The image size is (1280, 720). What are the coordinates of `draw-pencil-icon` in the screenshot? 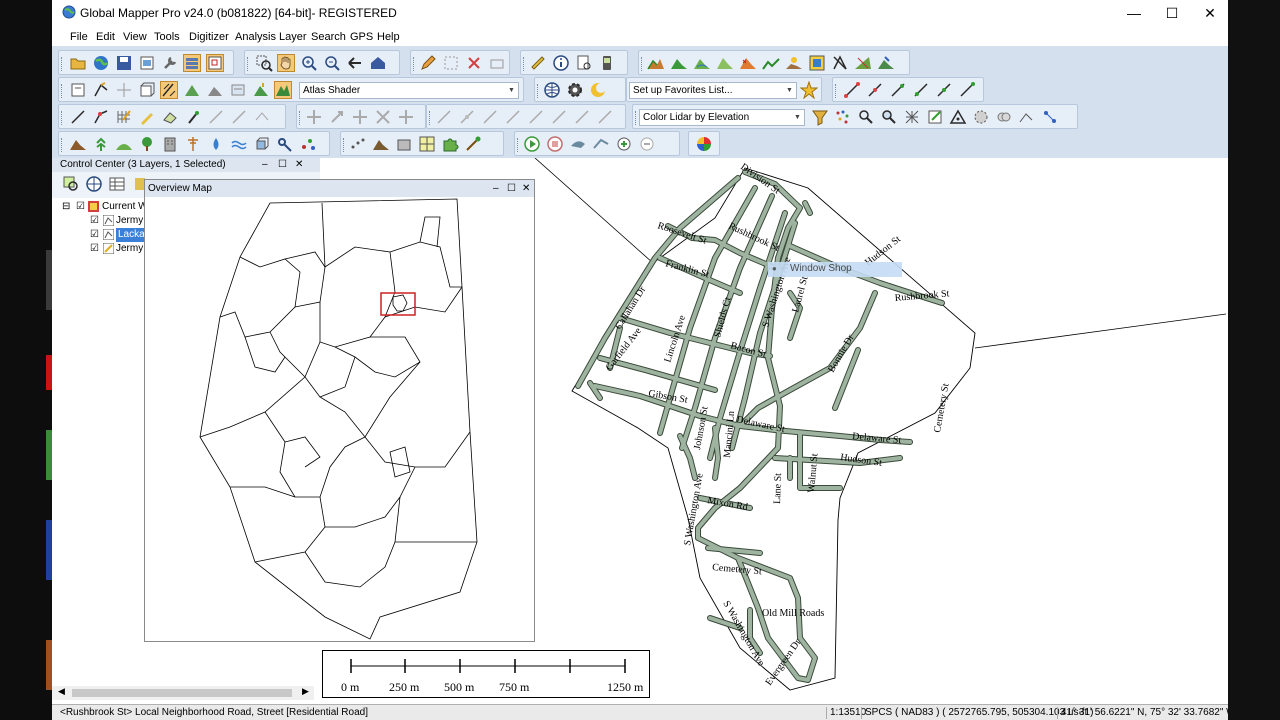 It's located at (147, 117).